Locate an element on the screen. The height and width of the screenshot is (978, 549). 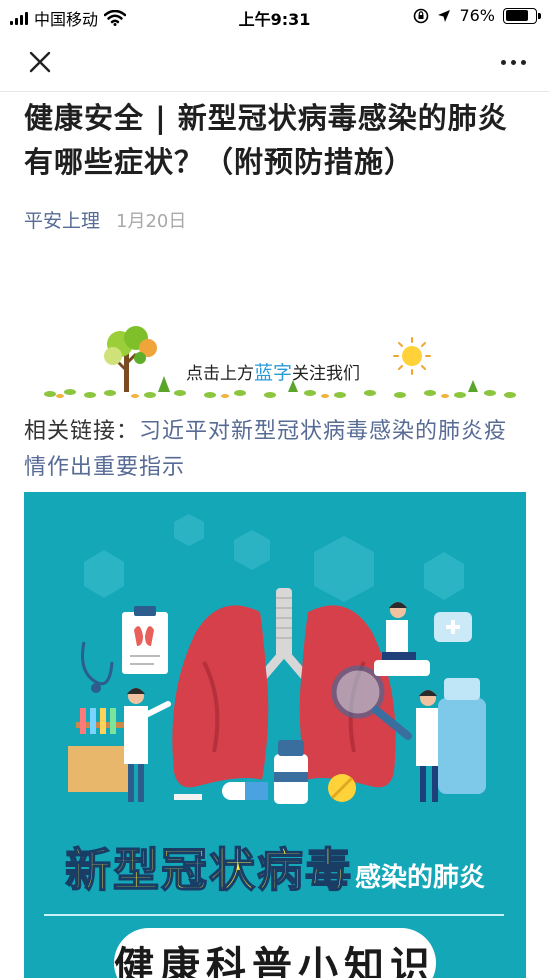
follow-prompt: 点击上方蓝字关注我们 is located at coordinates (273, 371).